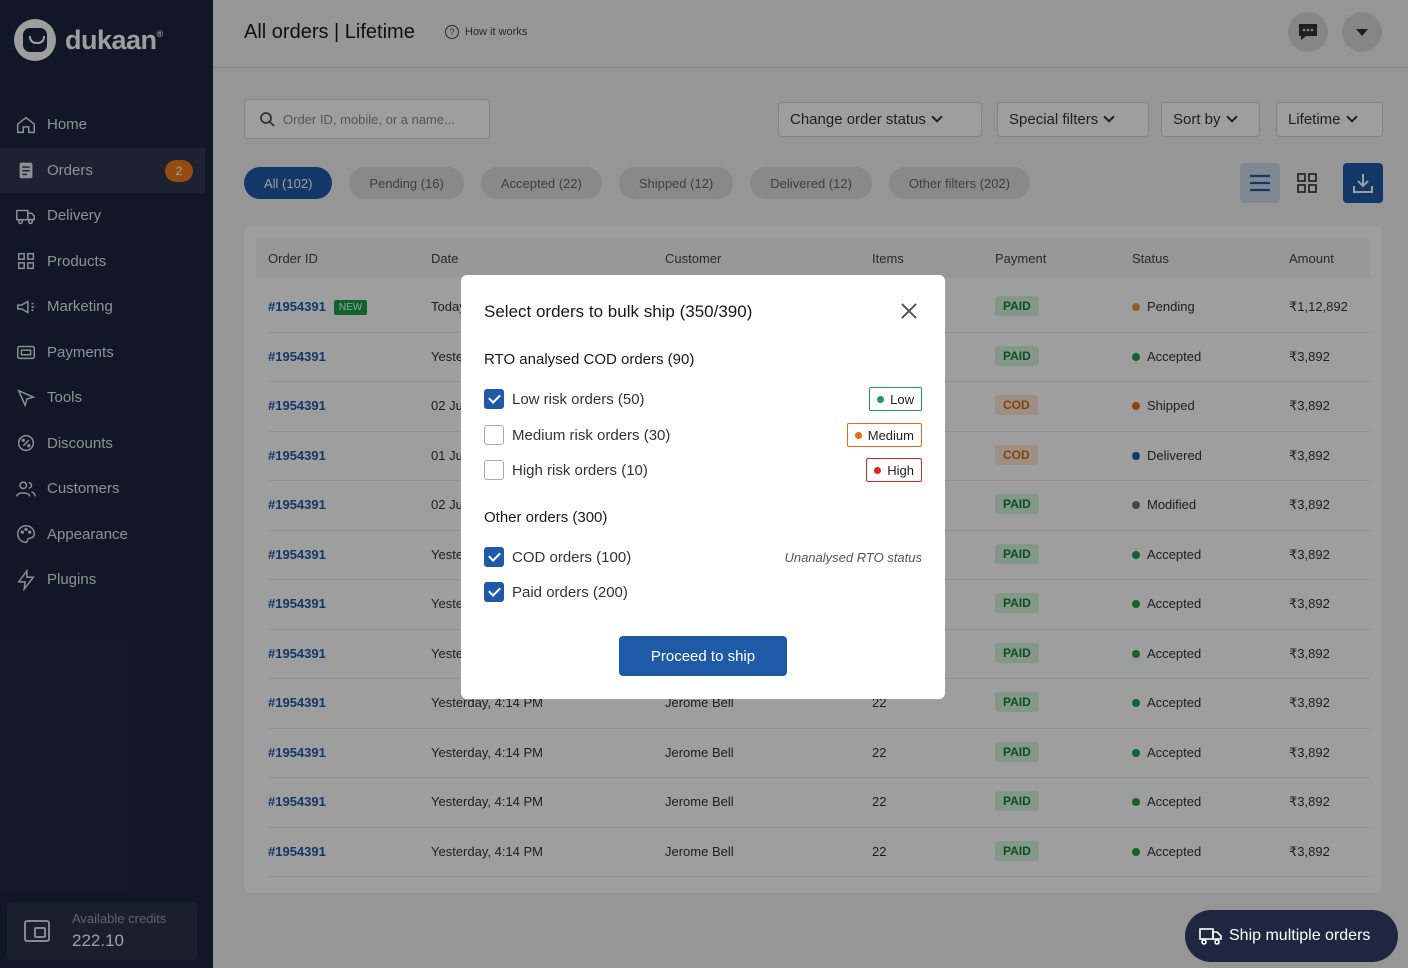 This screenshot has width=1408, height=968. I want to click on ship-multiple-label: Ship multiple orders, so click(1300, 935).